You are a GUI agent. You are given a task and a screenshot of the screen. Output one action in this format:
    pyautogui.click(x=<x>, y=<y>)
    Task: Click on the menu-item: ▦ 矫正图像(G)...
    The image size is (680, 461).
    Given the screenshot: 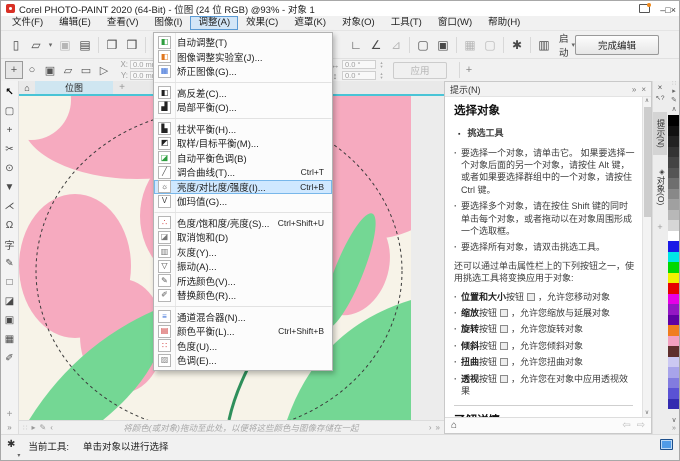 What is the action you would take?
    pyautogui.click(x=243, y=71)
    